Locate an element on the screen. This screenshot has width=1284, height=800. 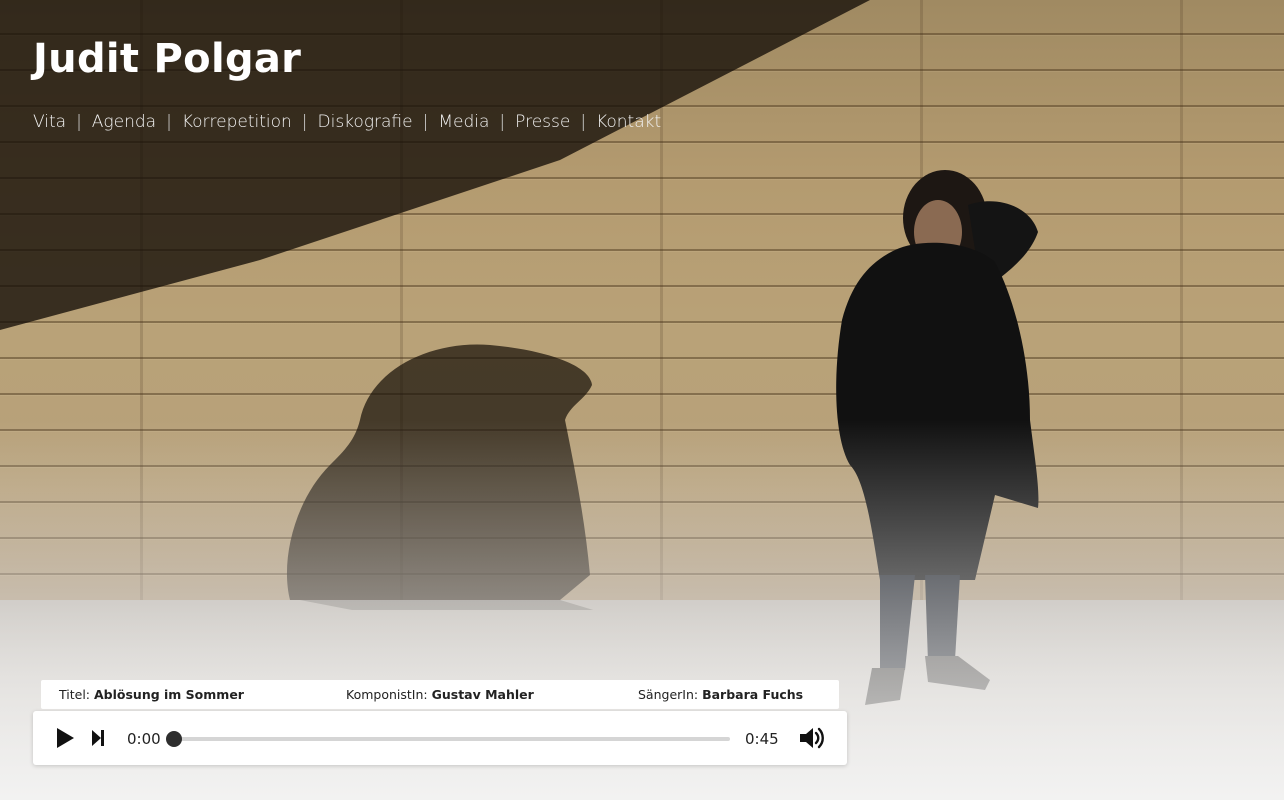
track-composer-field: KomponistIn: Gustav Mahler is located at coordinates (440, 694).